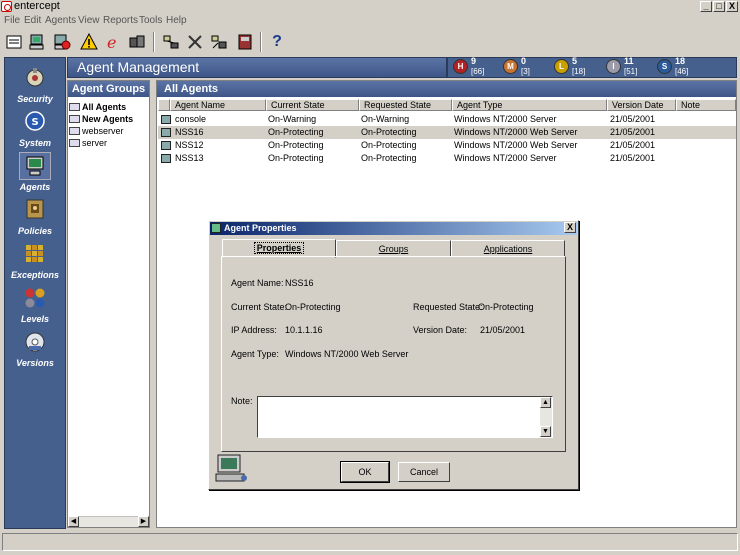 This screenshot has height=555, width=740. Describe the element at coordinates (242, 401) in the screenshot. I see `note-label: Note:` at that location.